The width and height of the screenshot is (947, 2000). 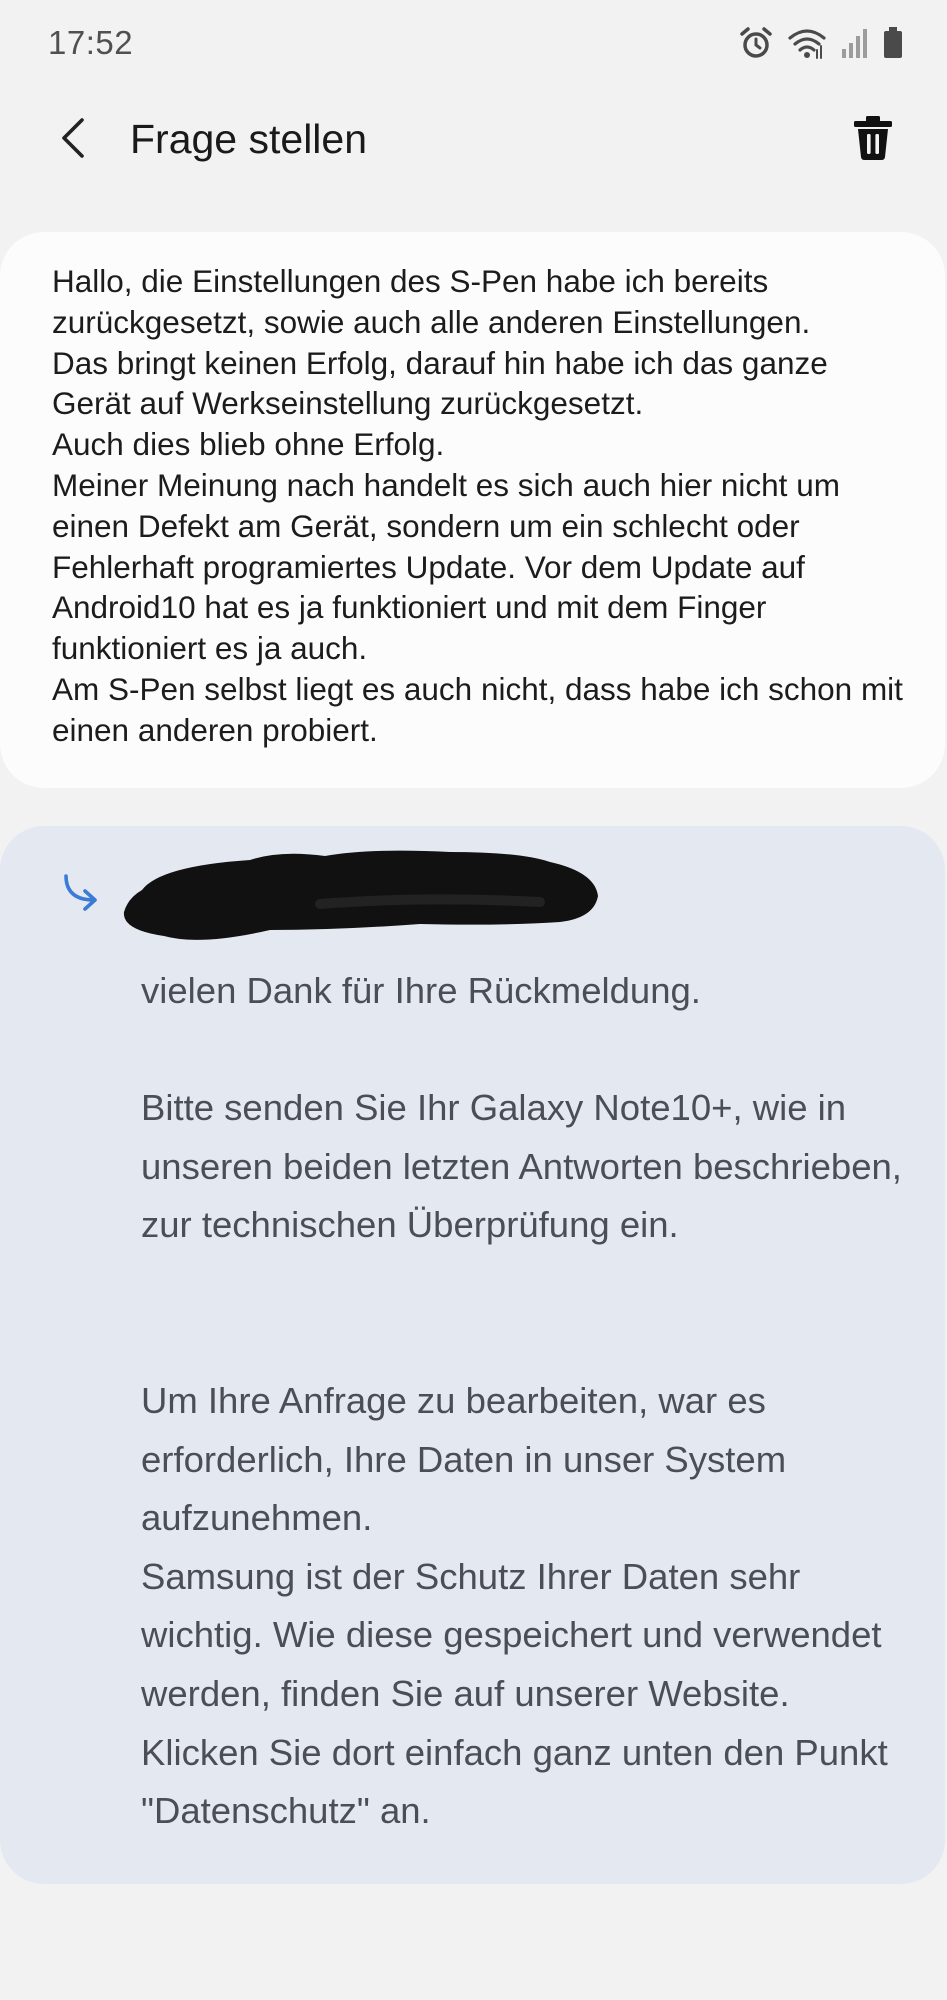 What do you see at coordinates (91, 42) in the screenshot?
I see `status-time: 17:52` at bounding box center [91, 42].